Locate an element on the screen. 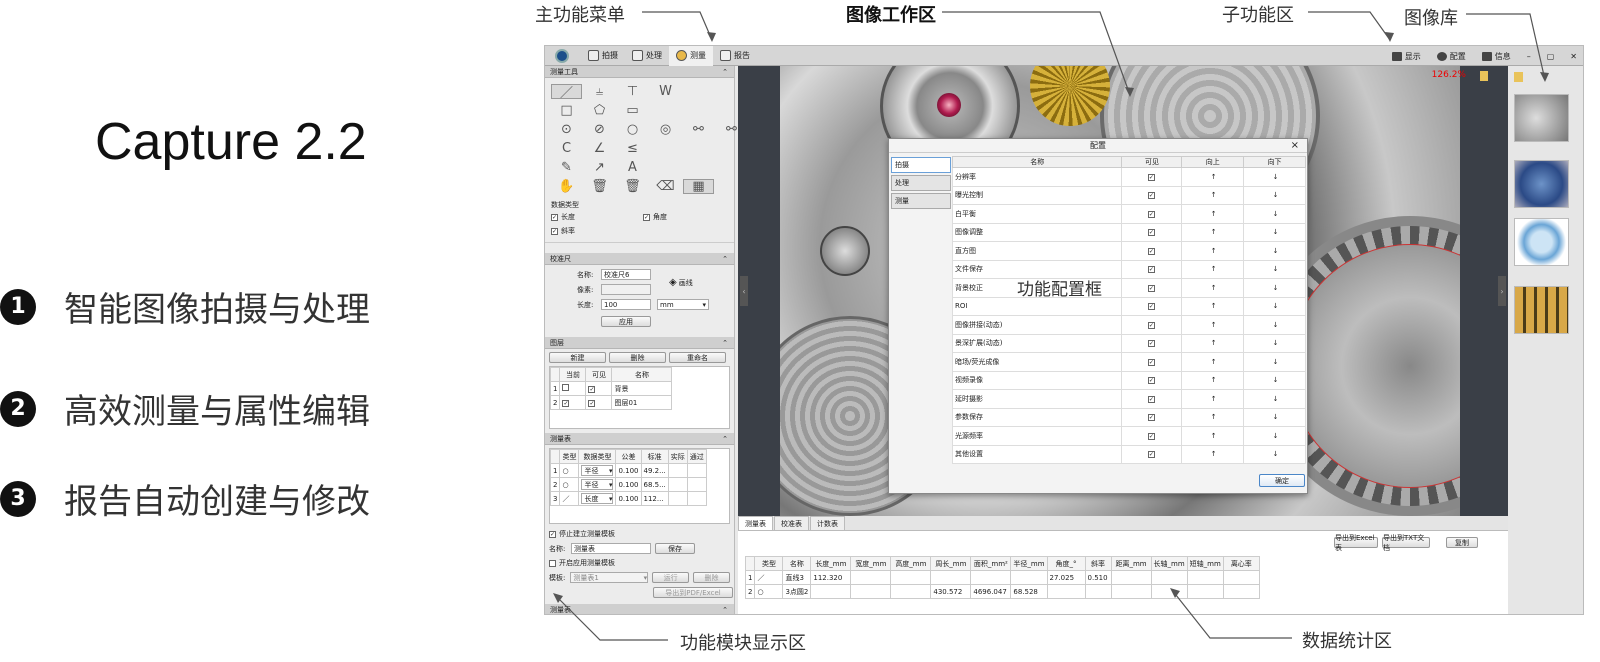  layer-visible-checkbox: ✓ is located at coordinates (592, 403).